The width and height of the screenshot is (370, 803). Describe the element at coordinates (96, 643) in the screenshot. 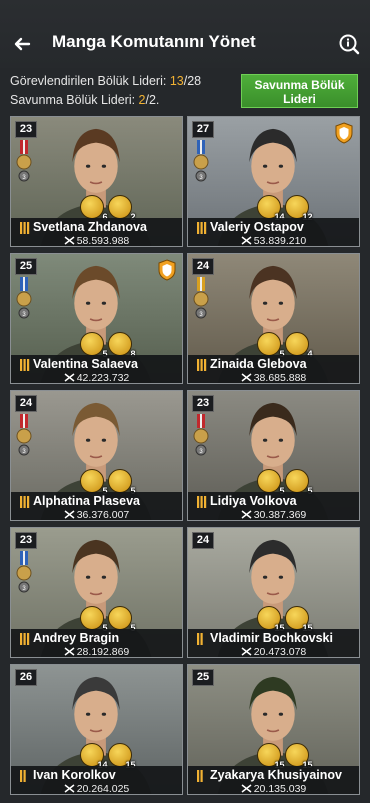

I see `commander-nameplate: Andrey Bragin 28.192.869` at that location.